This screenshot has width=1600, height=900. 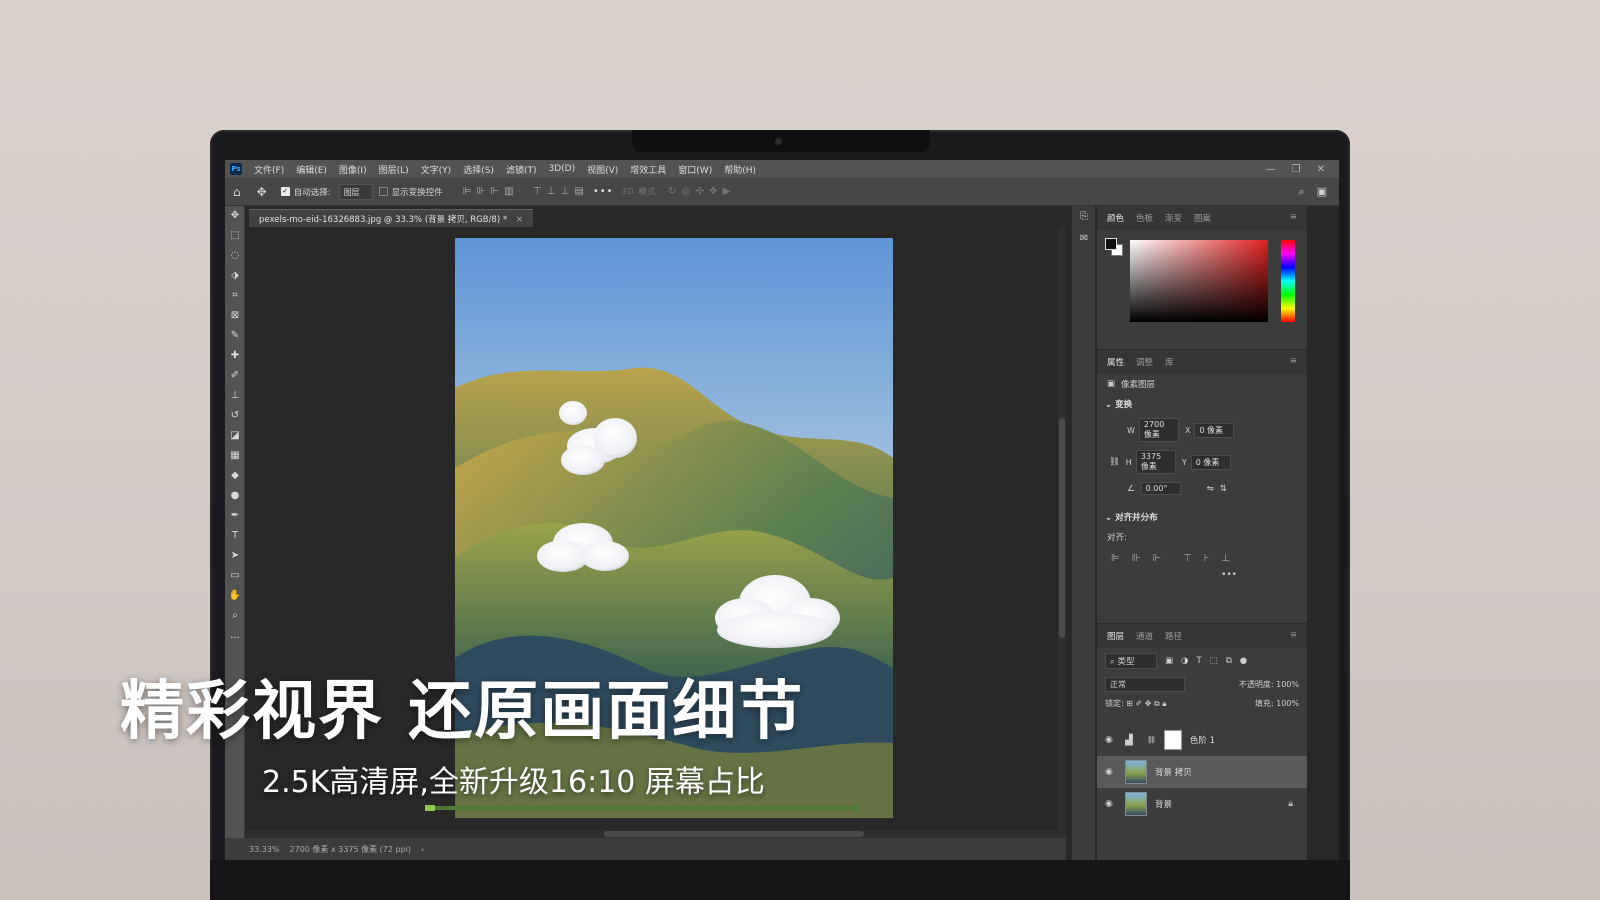 I want to click on height-field: H 3375 像素, so click(x=1151, y=462).